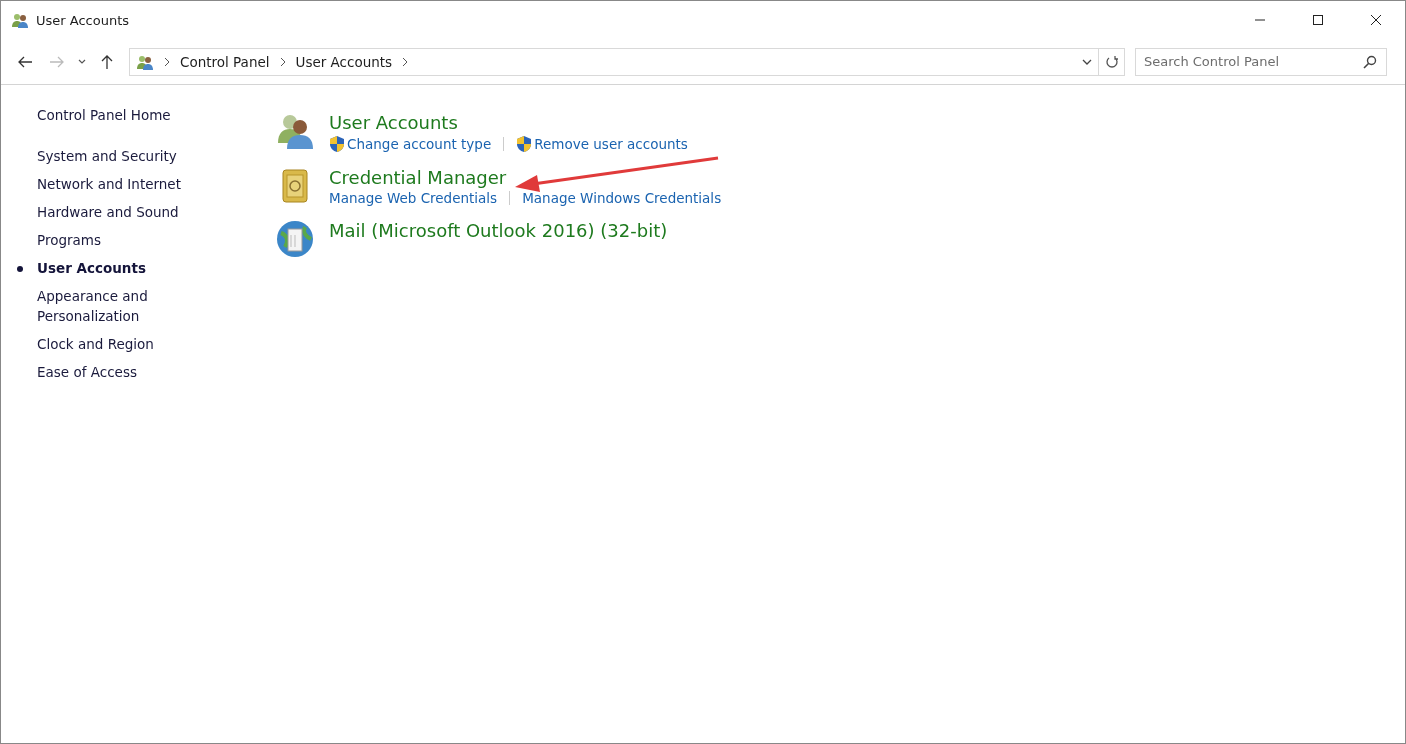 The height and width of the screenshot is (744, 1406). I want to click on breadcrumb: User Accounts, so click(344, 61).